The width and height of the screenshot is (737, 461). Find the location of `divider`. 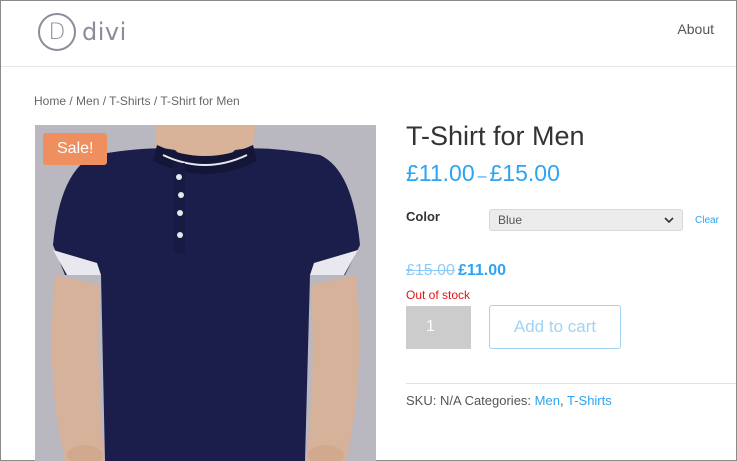

divider is located at coordinates (571, 383).